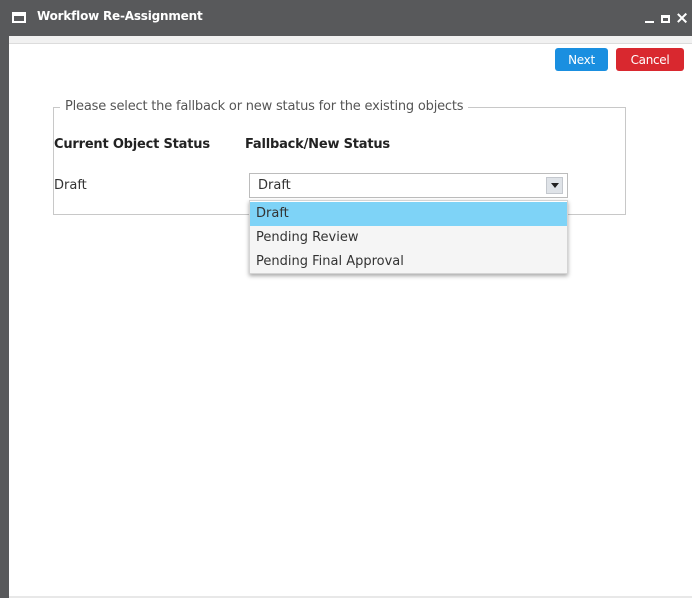 This screenshot has height=598, width=692. Describe the element at coordinates (19, 17) in the screenshot. I see `window-icon` at that location.